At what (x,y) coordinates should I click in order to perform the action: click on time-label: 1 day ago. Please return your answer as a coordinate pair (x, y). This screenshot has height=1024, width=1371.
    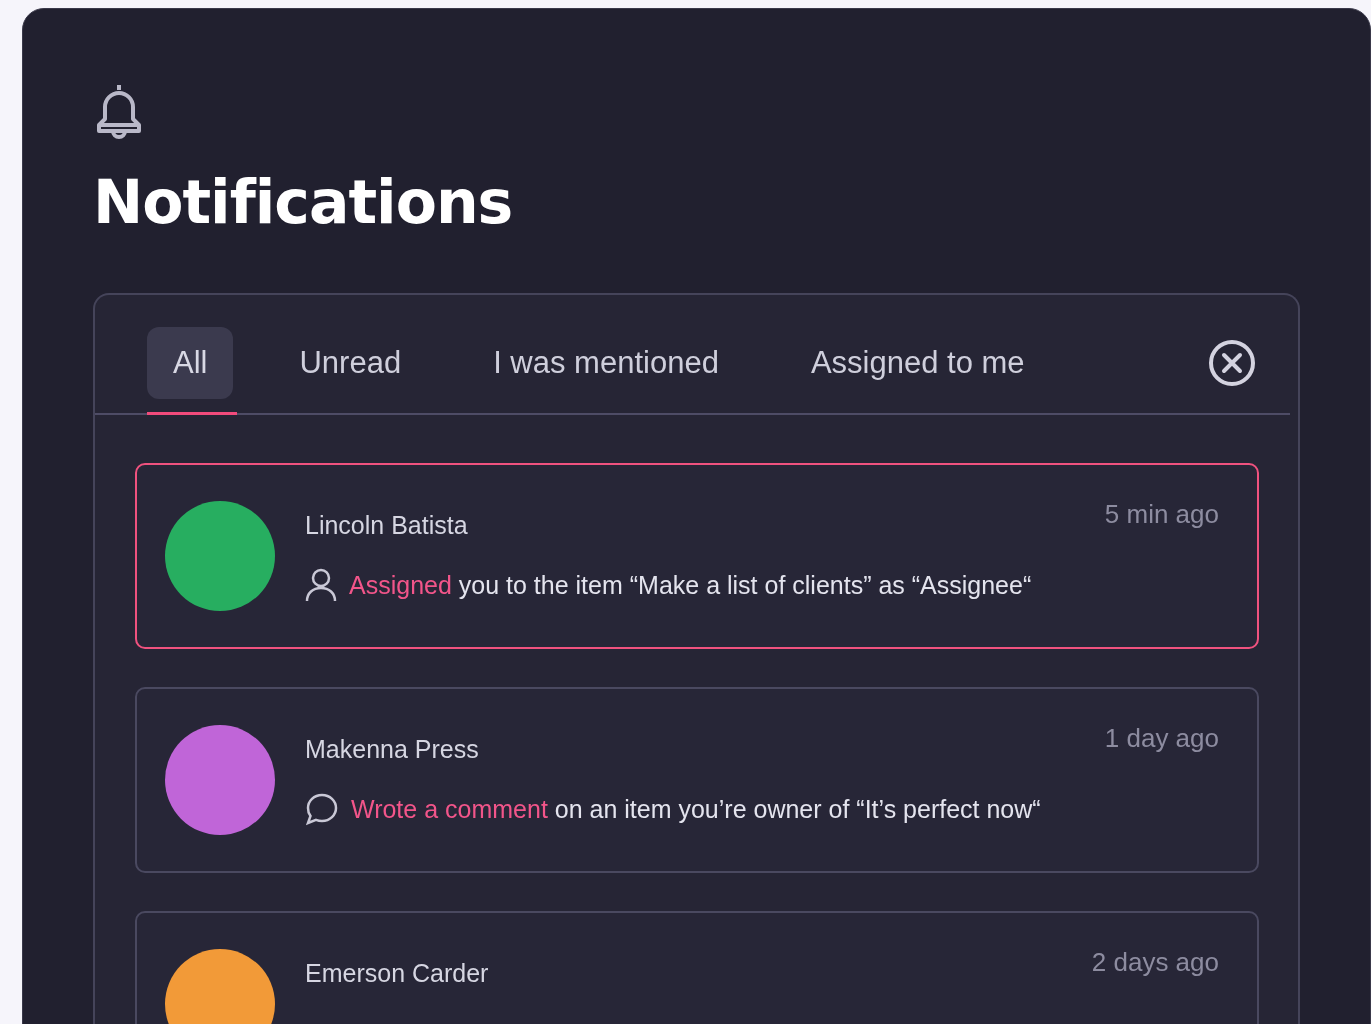
    Looking at the image, I should click on (1161, 738).